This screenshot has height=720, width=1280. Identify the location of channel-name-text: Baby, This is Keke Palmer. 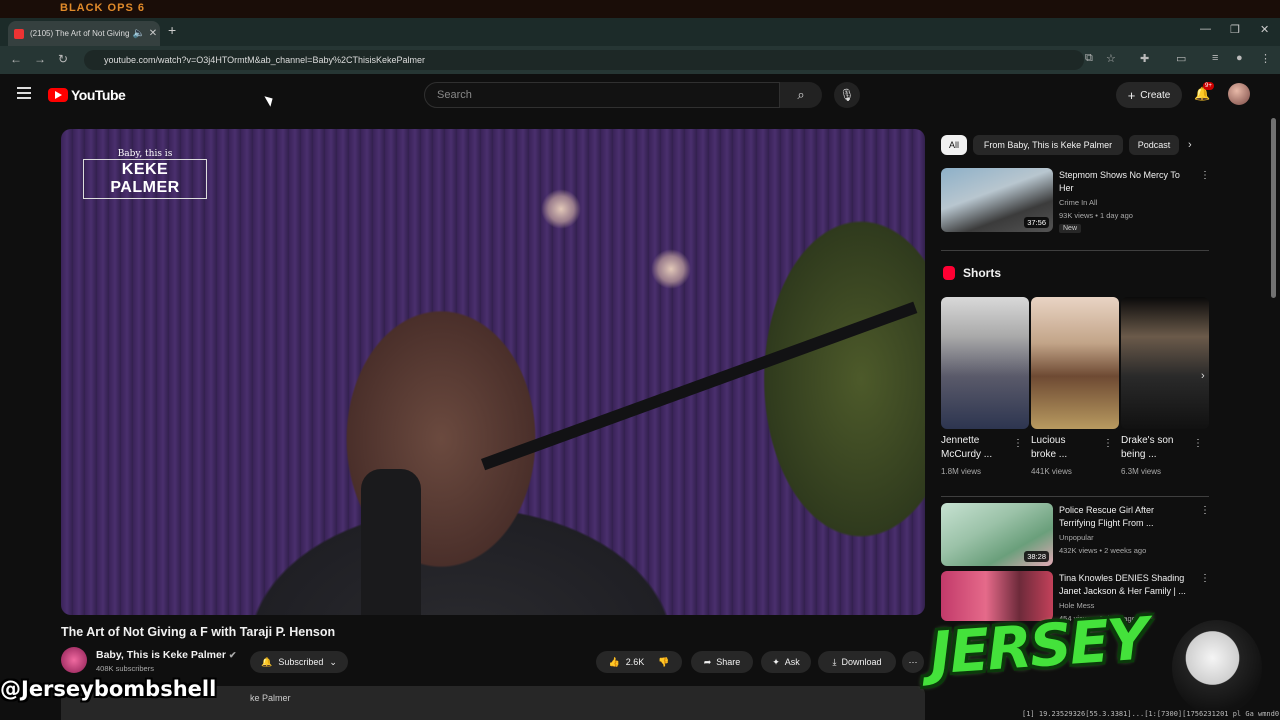
(161, 655).